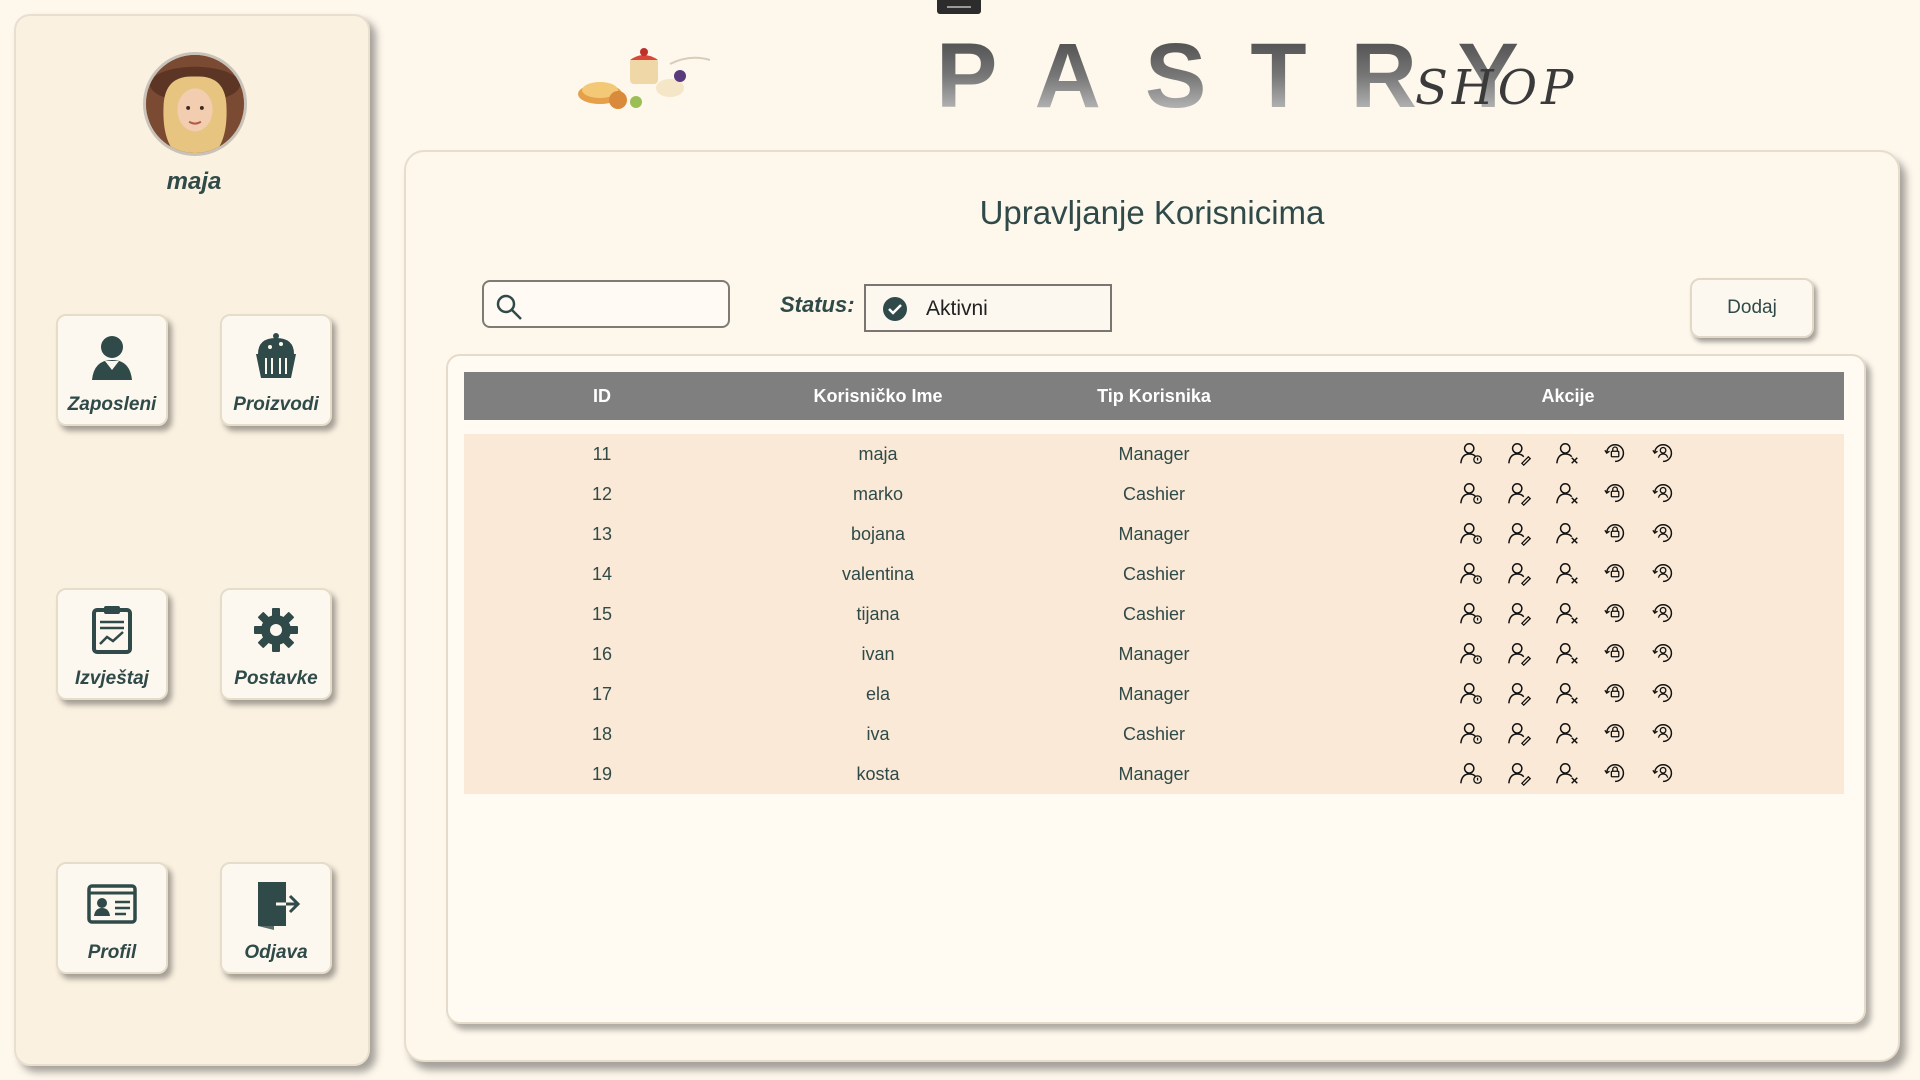  I want to click on status-label: Status:, so click(817, 304).